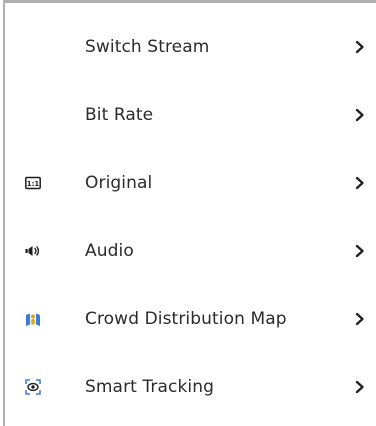  I want to click on svg-text: 1:1, so click(33, 184).